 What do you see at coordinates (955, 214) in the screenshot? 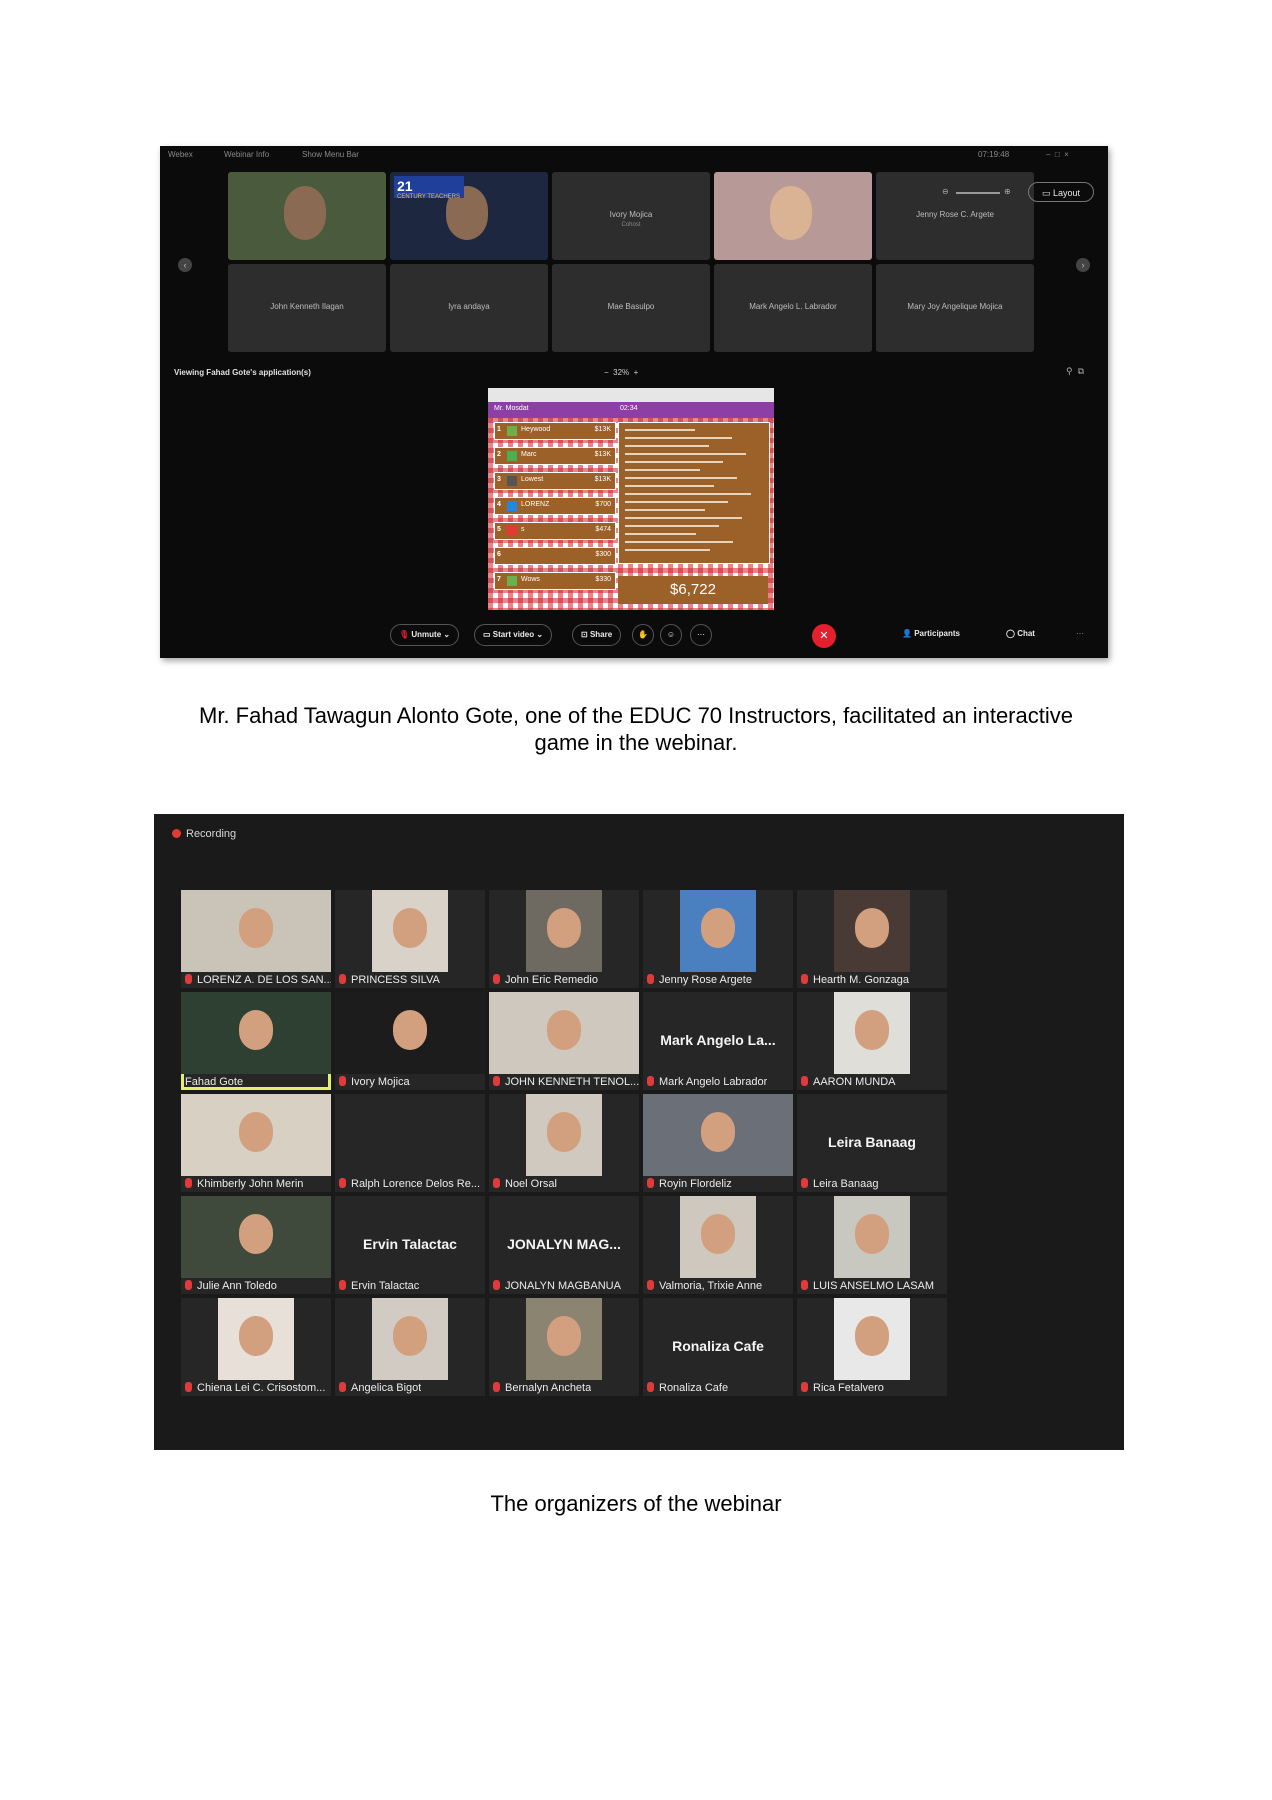
I see `participant-name: Jenny Rose C. Argete` at bounding box center [955, 214].